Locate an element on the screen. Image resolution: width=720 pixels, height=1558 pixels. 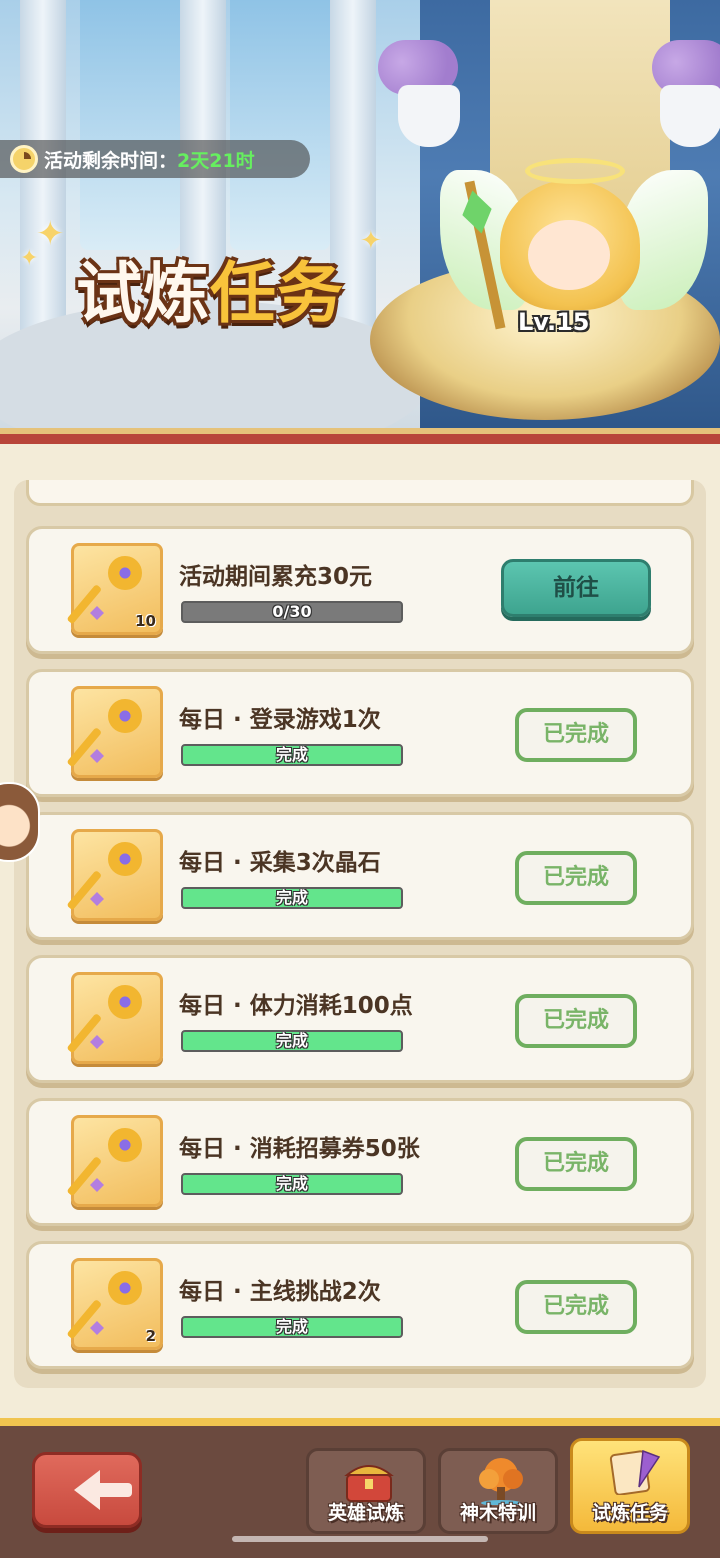
go-button: 前往 is located at coordinates (576, 588).